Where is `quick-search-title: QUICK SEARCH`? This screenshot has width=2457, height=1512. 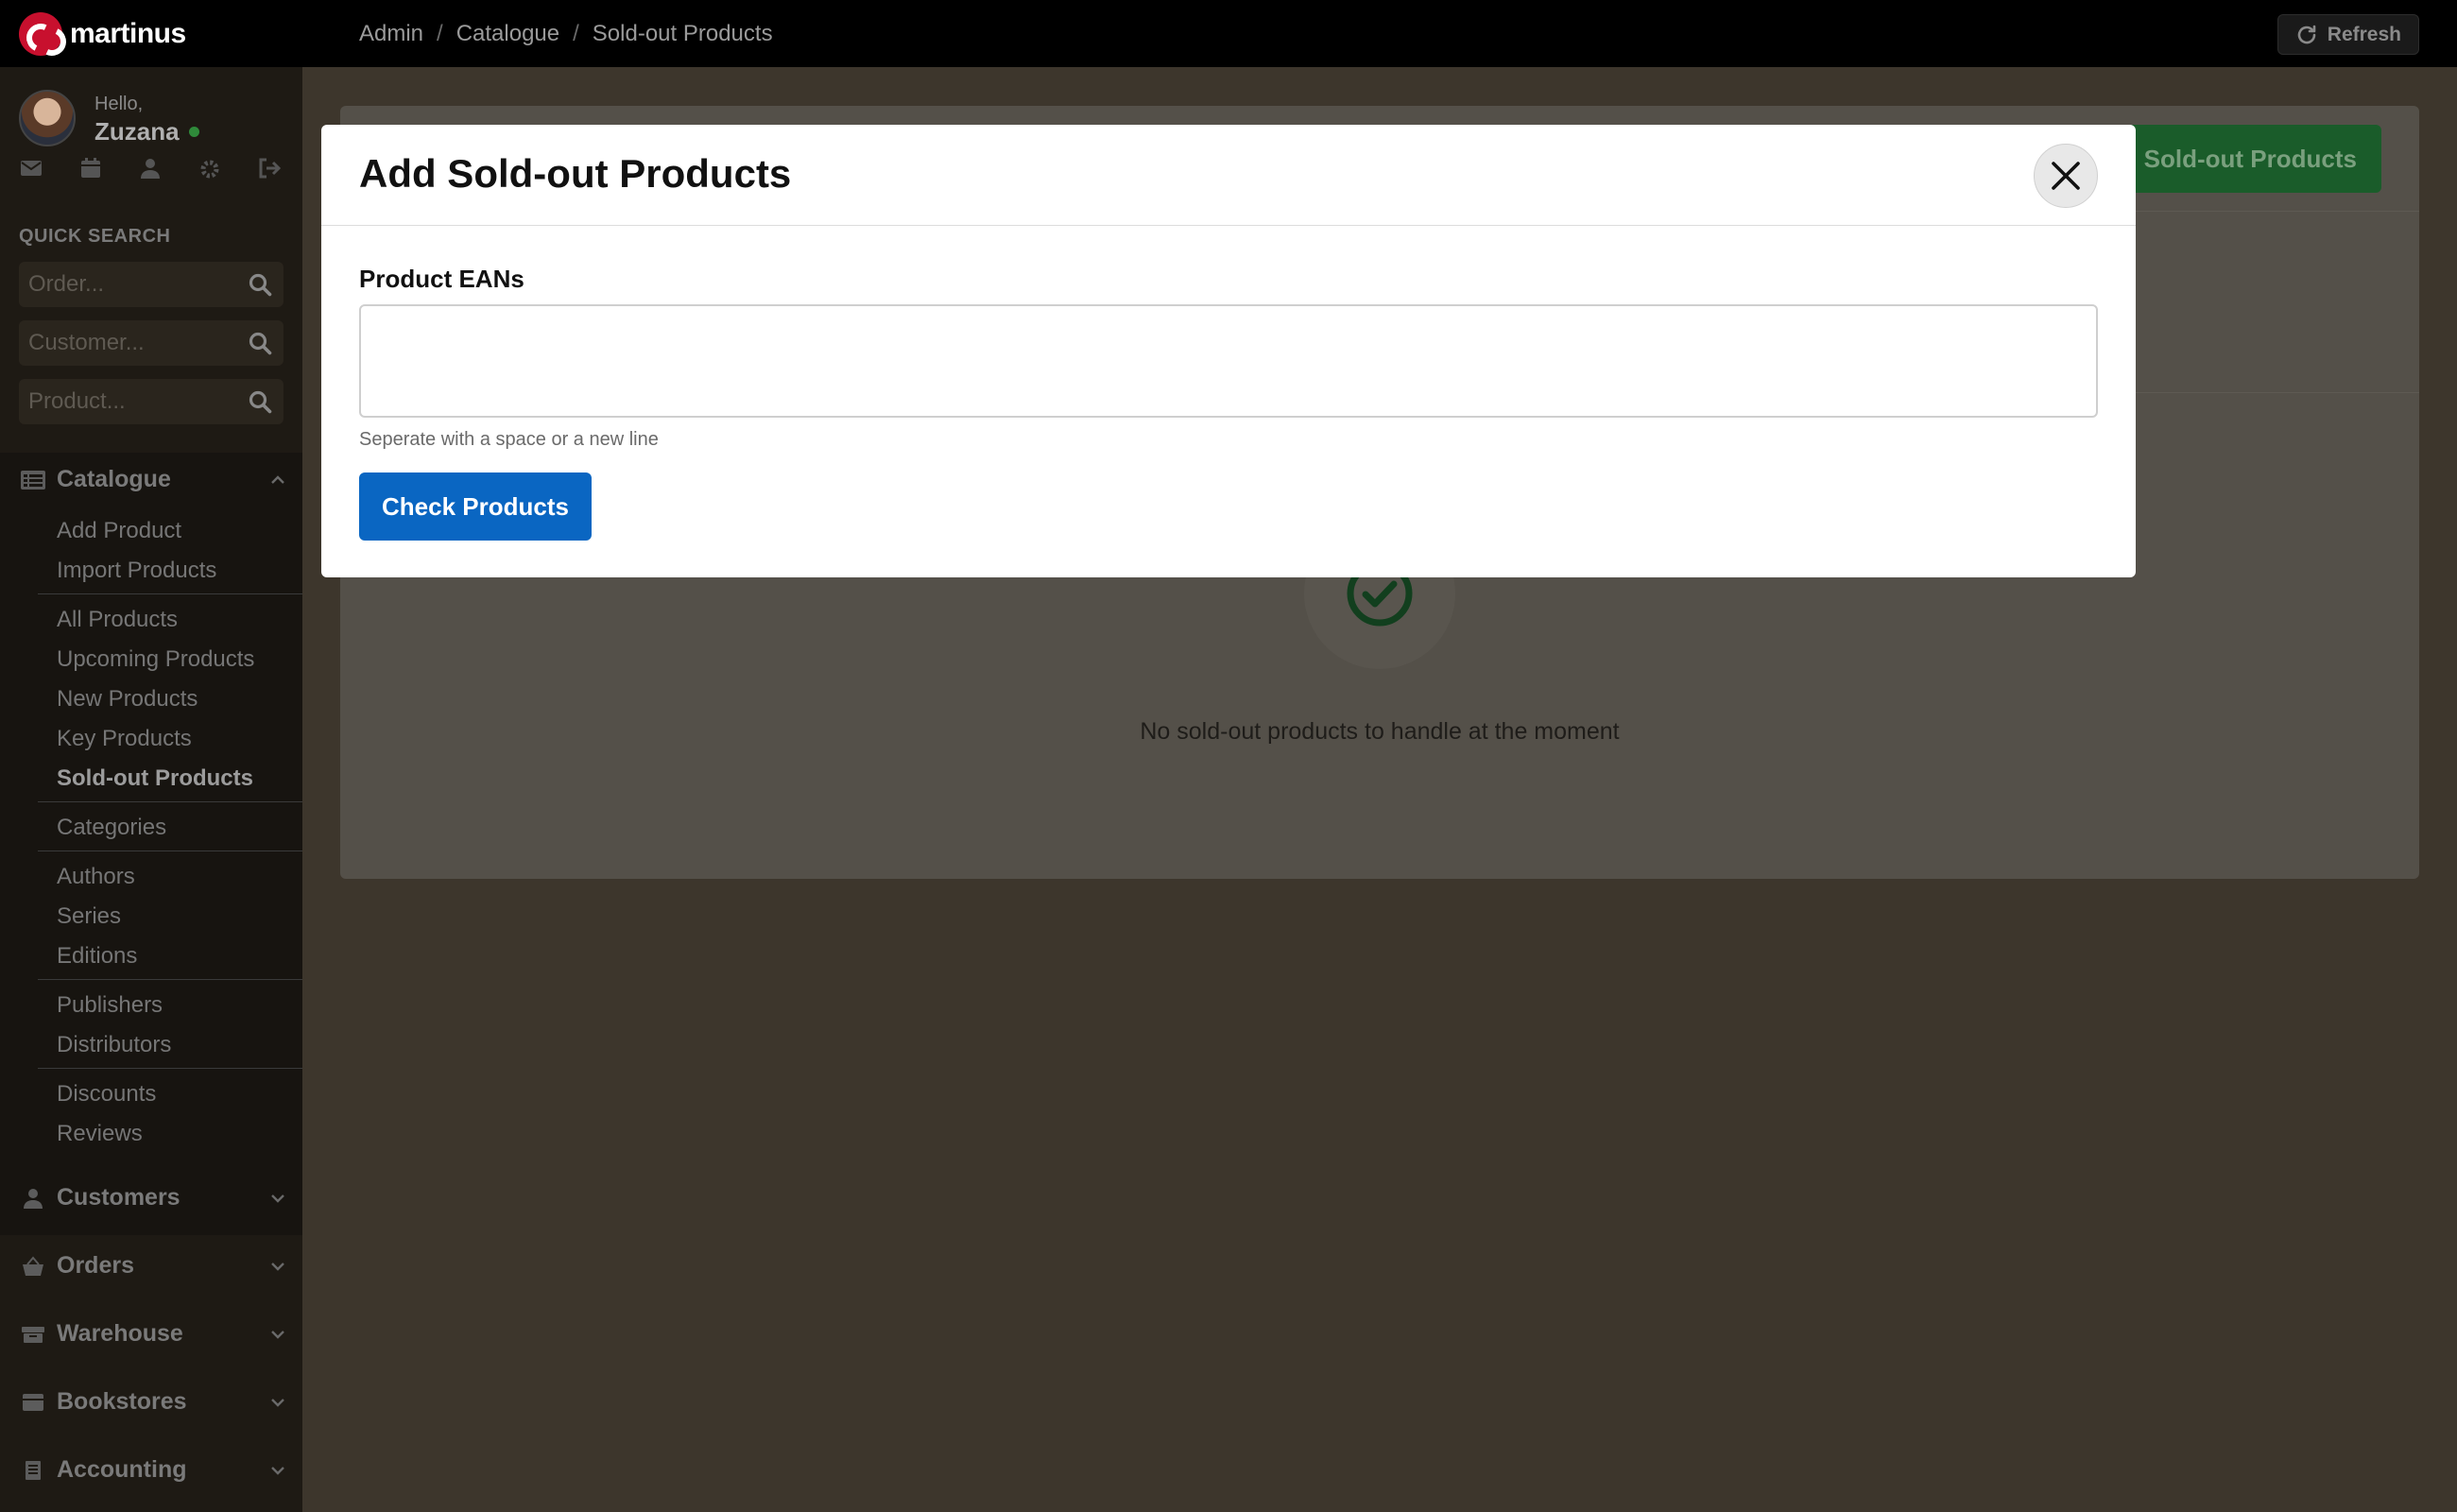 quick-search-title: QUICK SEARCH is located at coordinates (95, 236).